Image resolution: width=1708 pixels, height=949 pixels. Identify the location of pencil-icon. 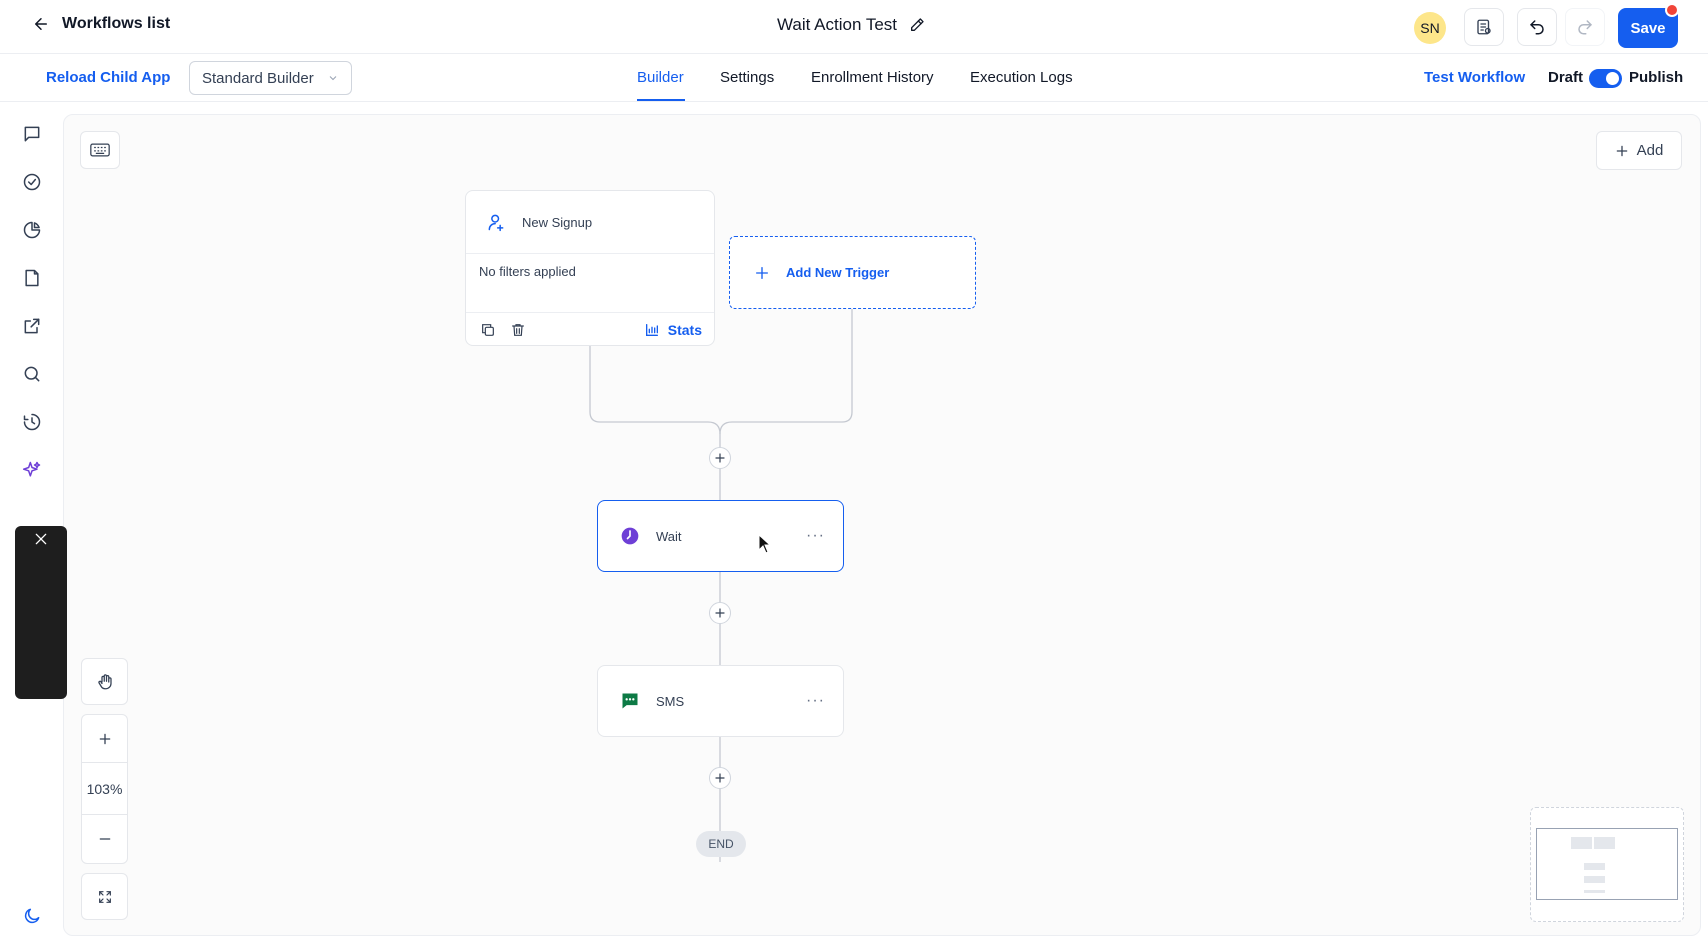
(917, 25).